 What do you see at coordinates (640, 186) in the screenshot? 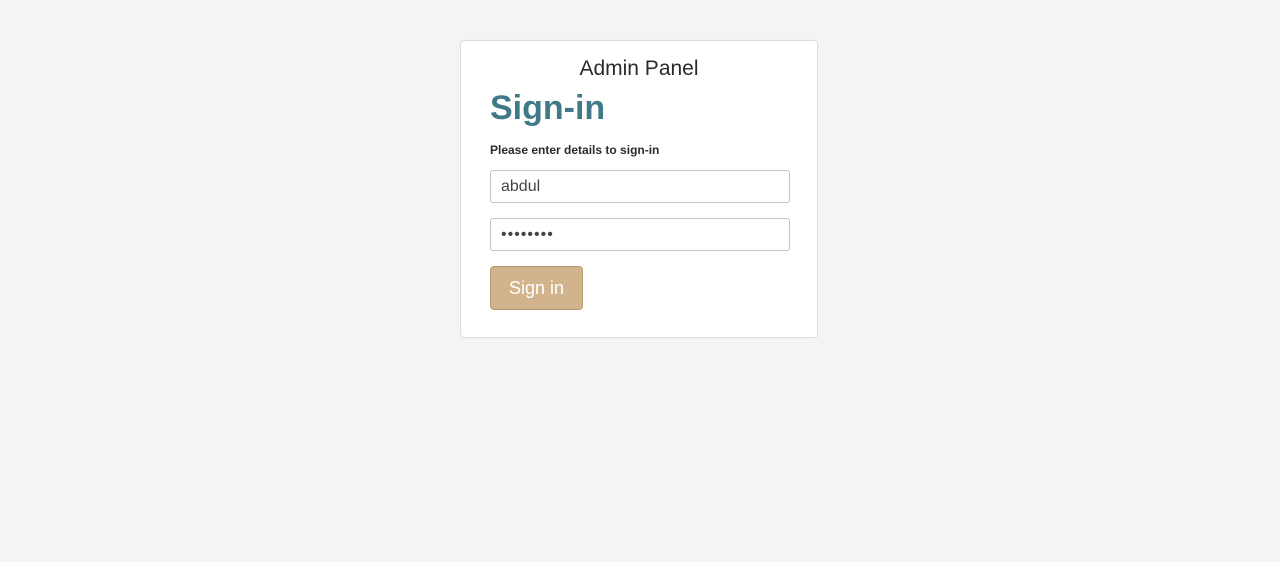
I see `username-input` at bounding box center [640, 186].